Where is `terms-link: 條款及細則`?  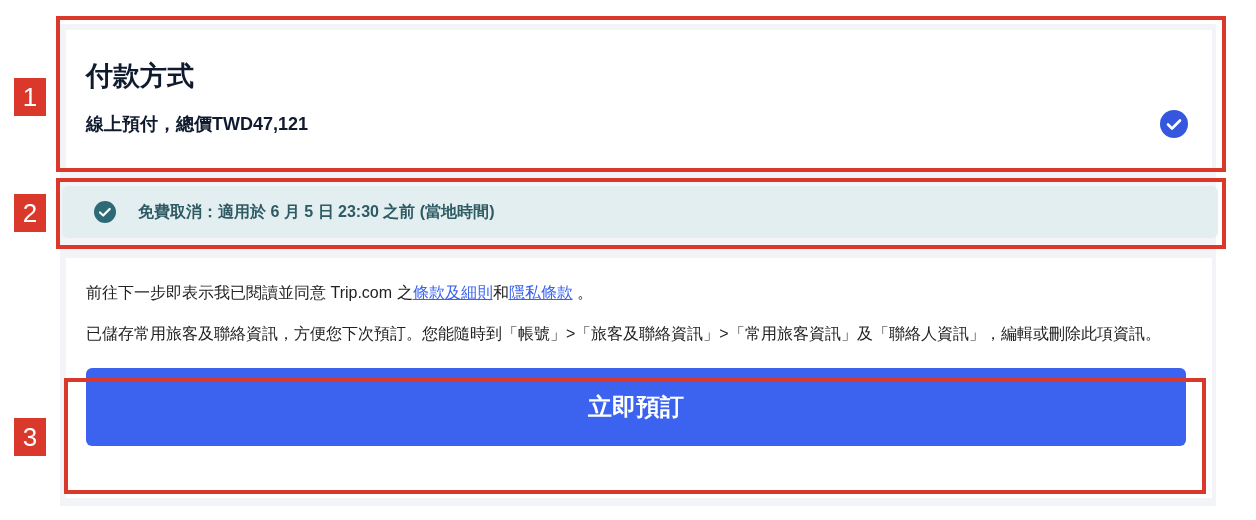 terms-link: 條款及細則 is located at coordinates (452, 292).